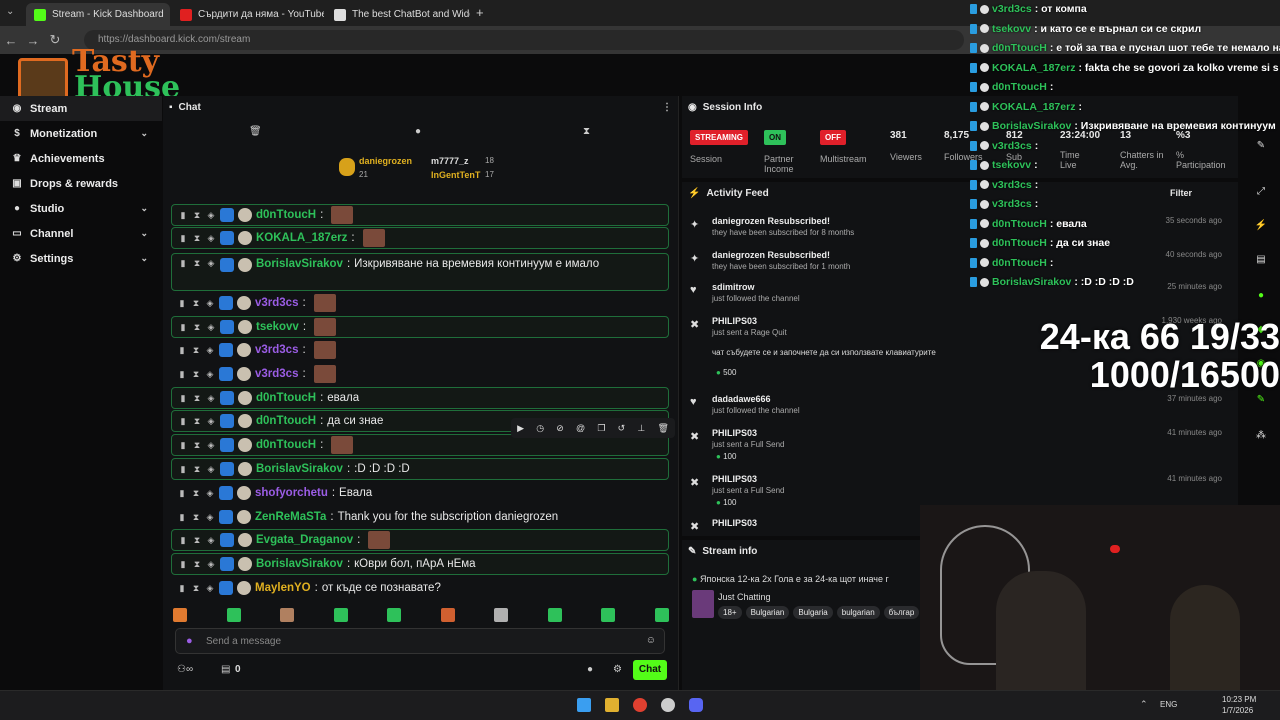  I want to click on chat-username: KOKALA_187erz, so click(301, 238).